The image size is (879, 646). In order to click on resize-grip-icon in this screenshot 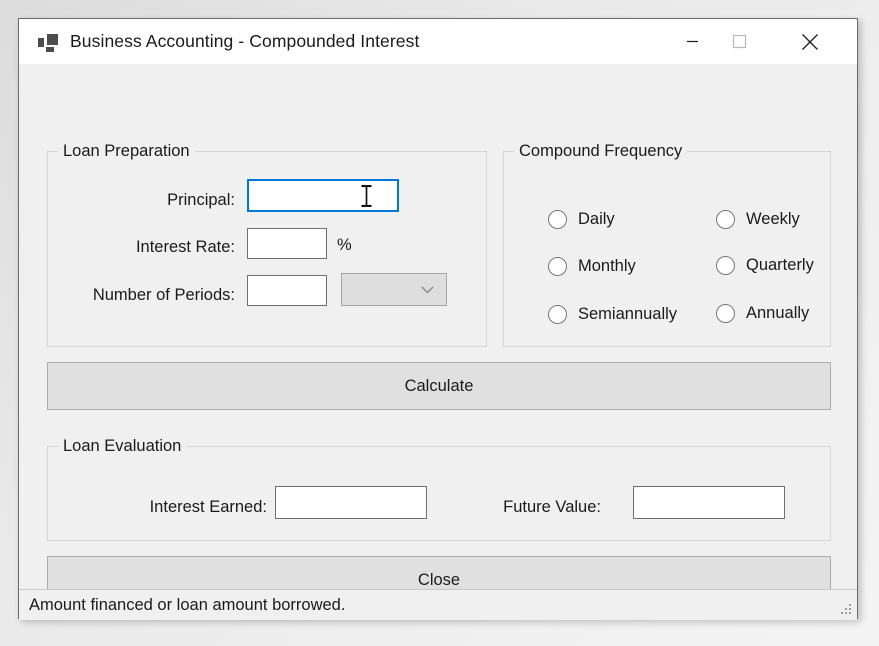, I will do `click(846, 610)`.